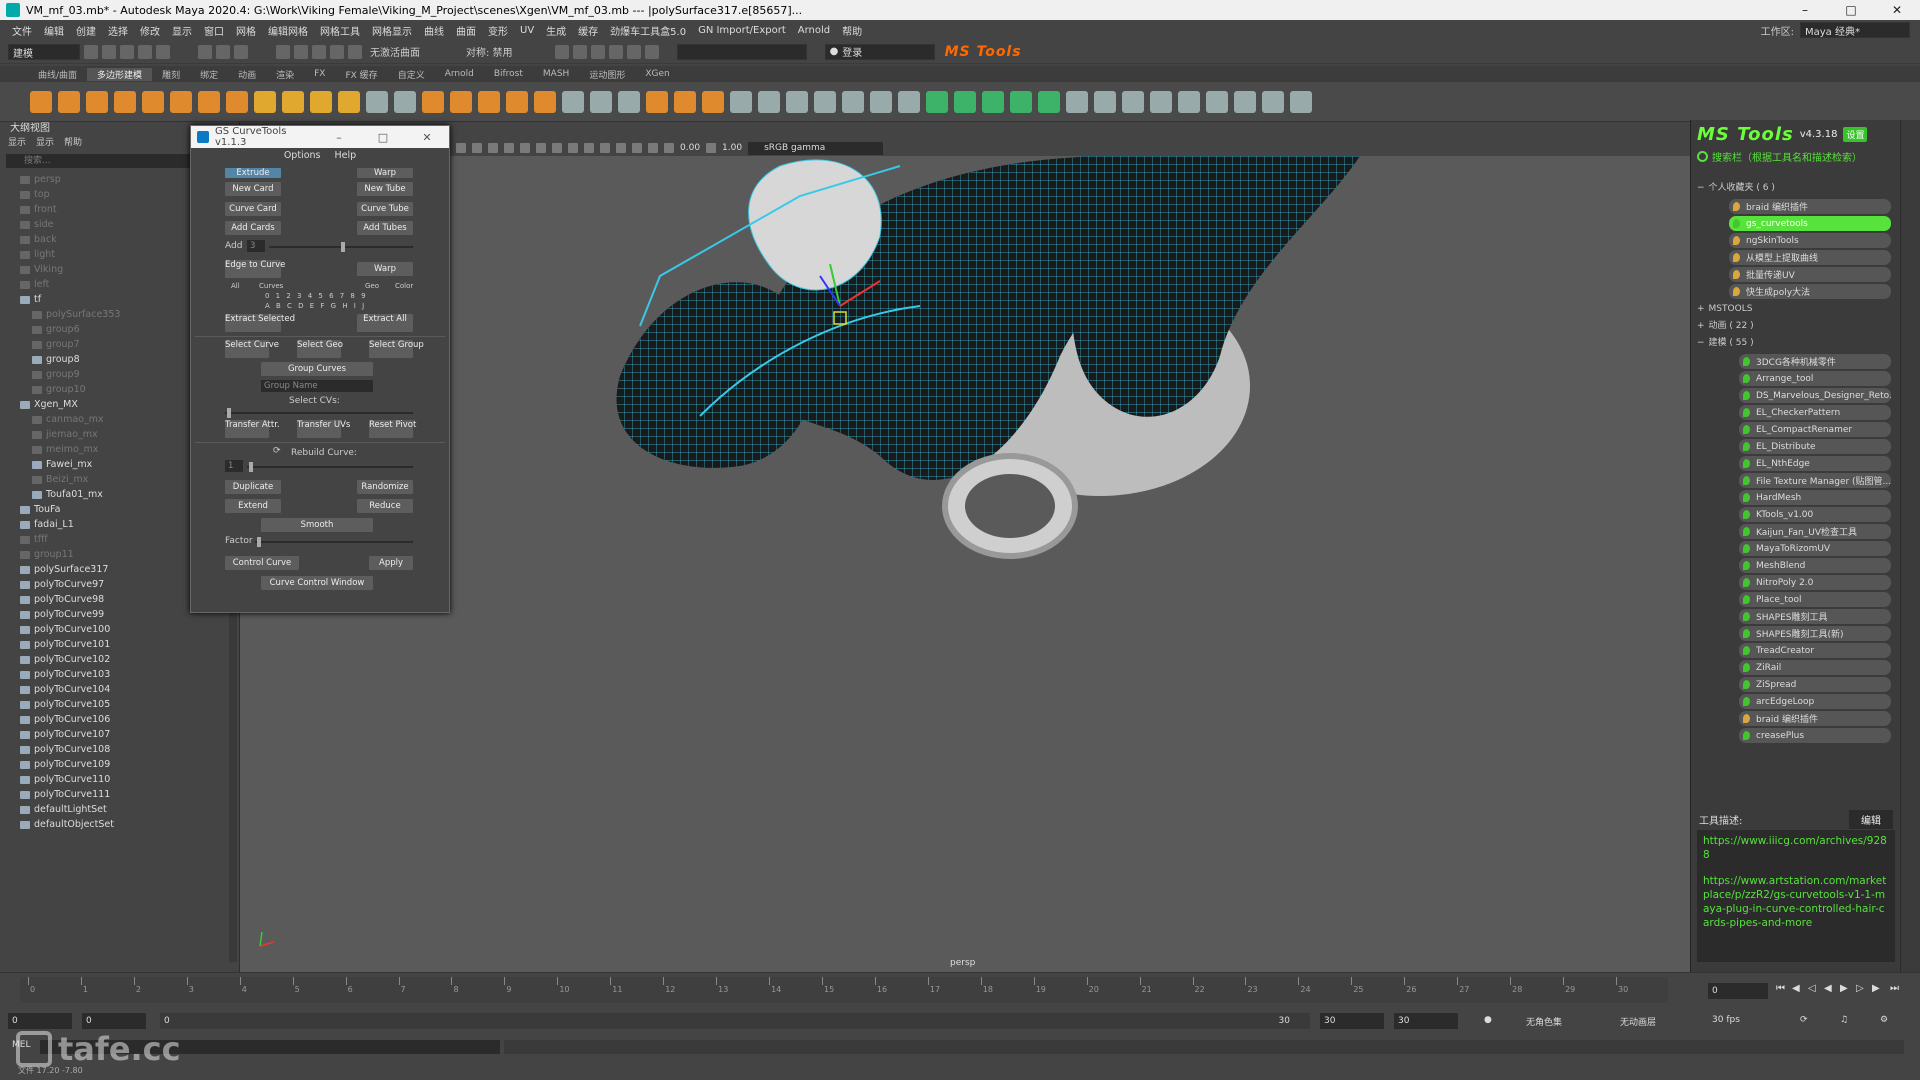 The height and width of the screenshot is (1080, 1920). Describe the element at coordinates (129, 794) in the screenshot. I see `outliner-row: polyToCurve111` at that location.